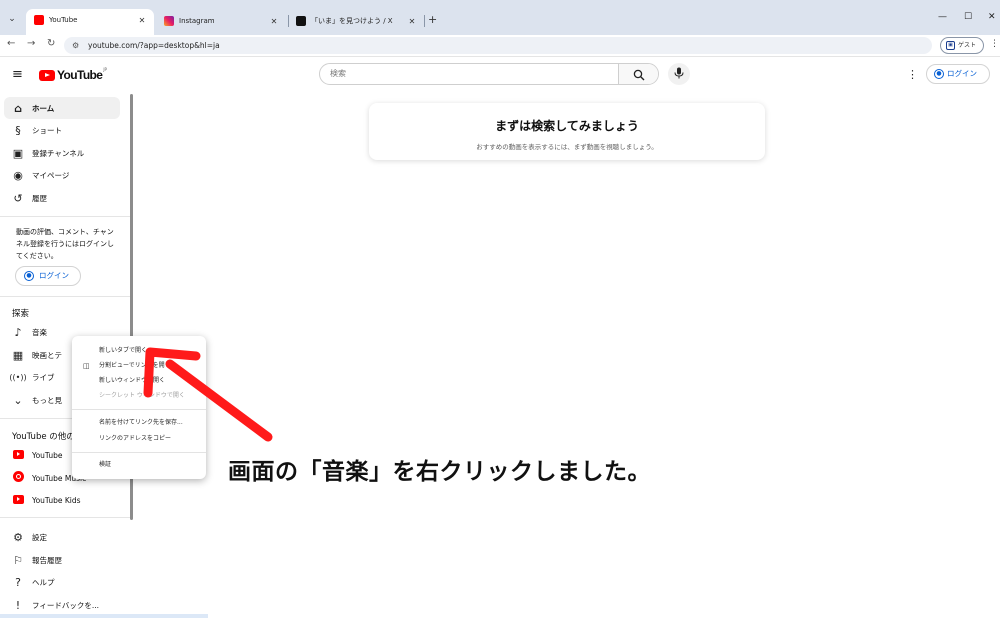 This screenshot has width=1000, height=630. I want to click on annotation-caption: 画面の「音楽」を右クリックしました。, so click(439, 472).